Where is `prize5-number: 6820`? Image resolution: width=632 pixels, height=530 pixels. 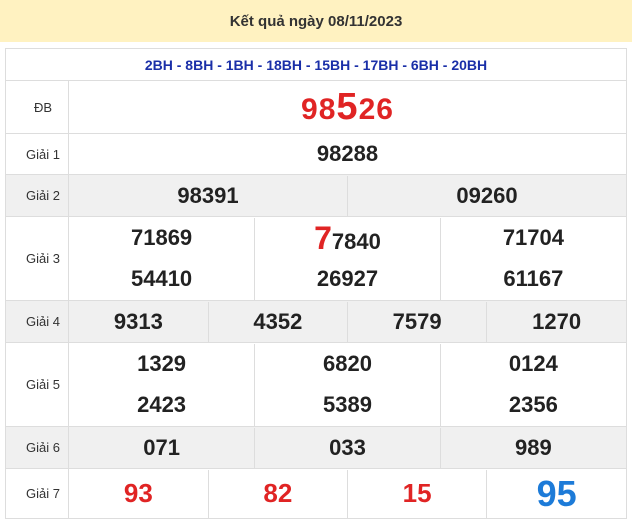 prize5-number: 6820 is located at coordinates (347, 364).